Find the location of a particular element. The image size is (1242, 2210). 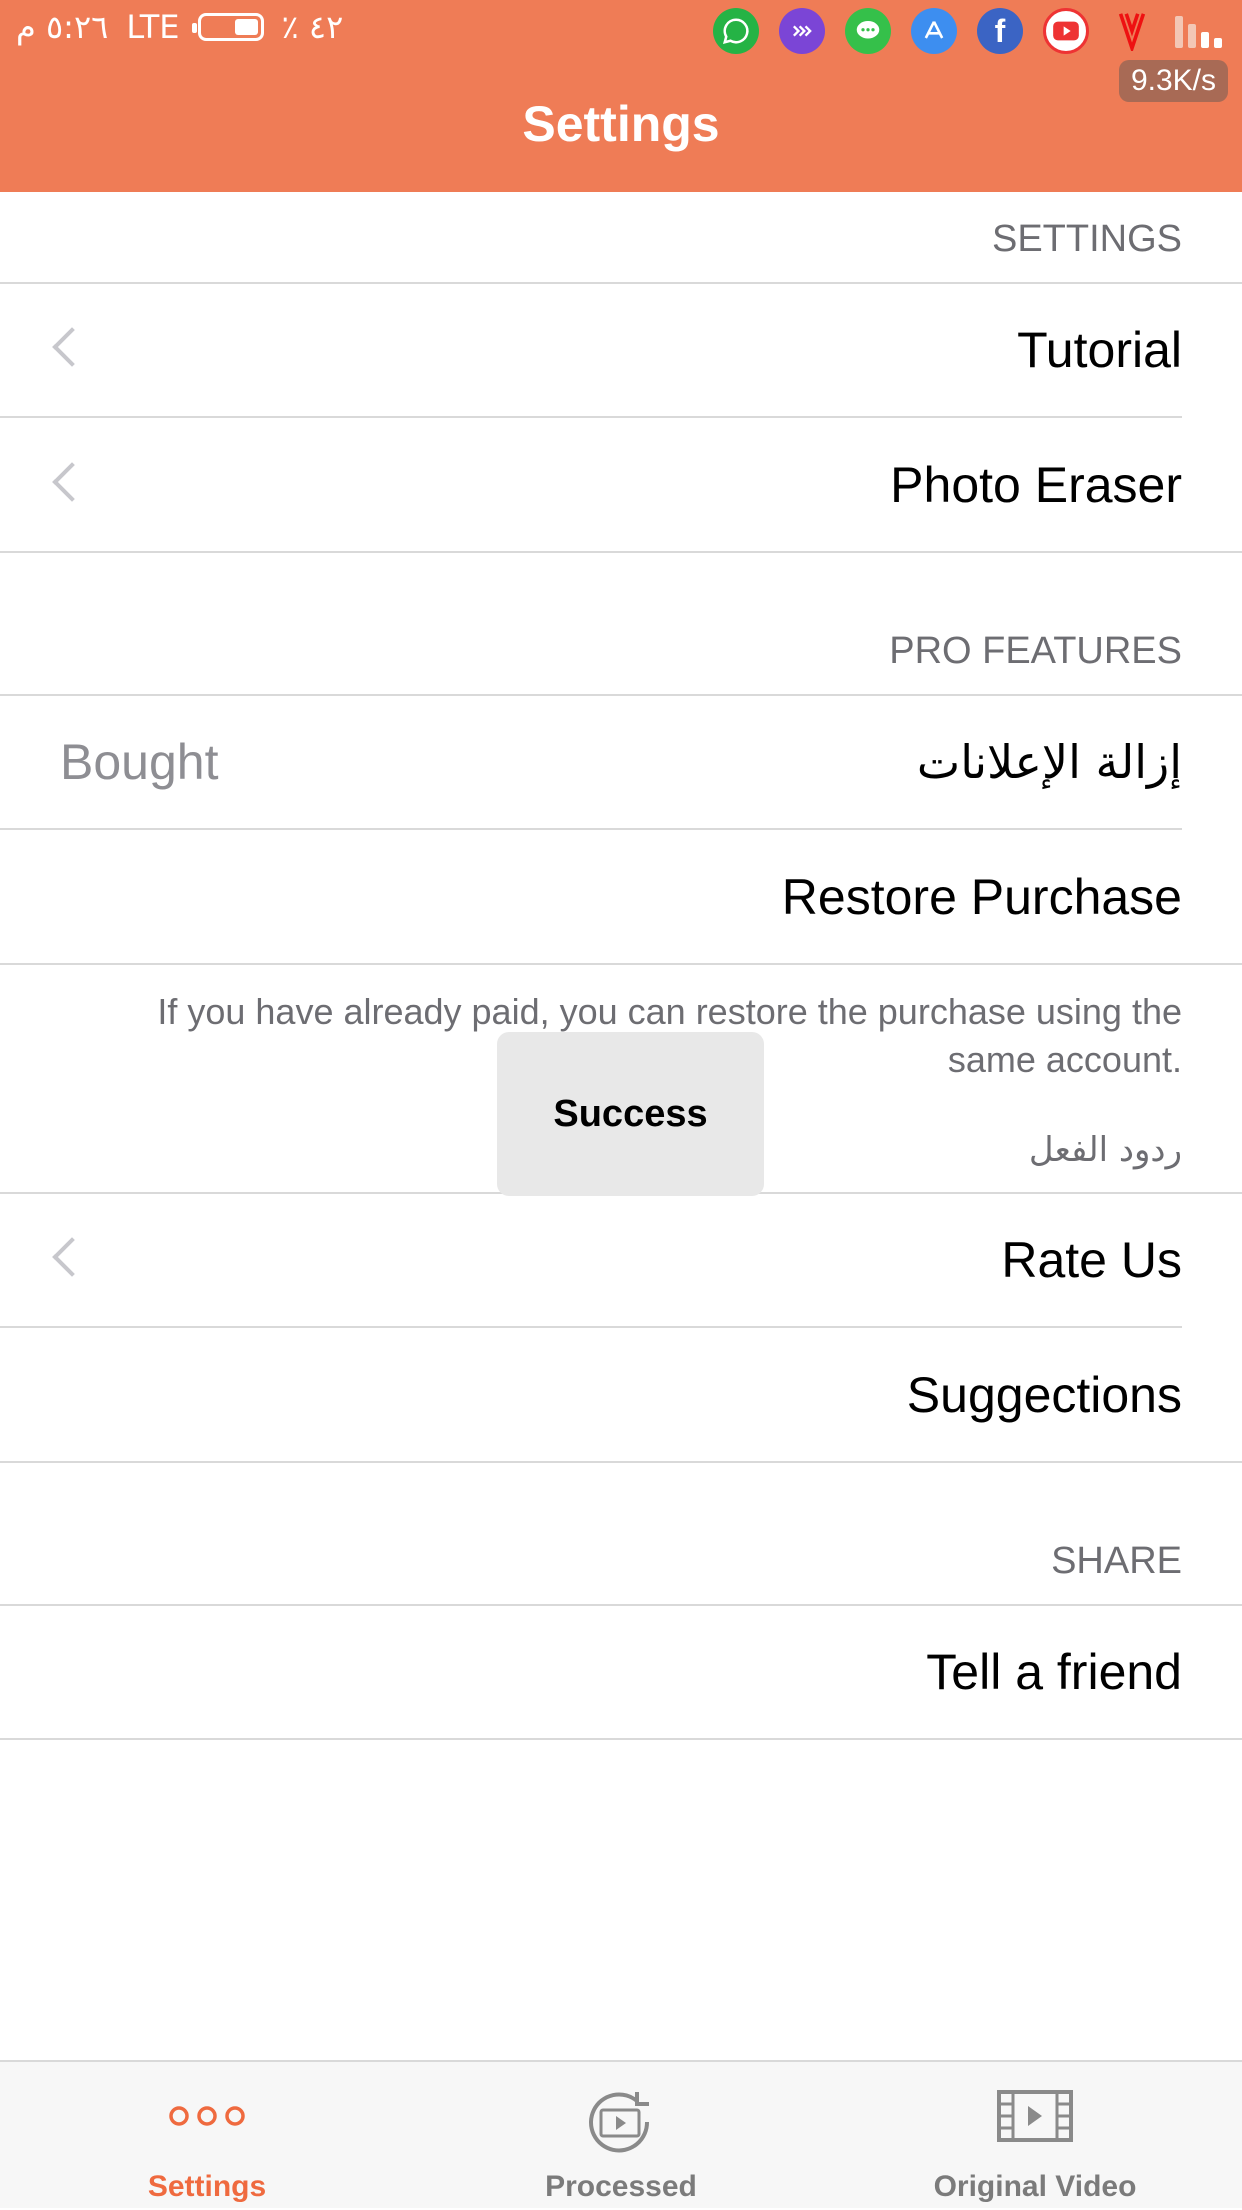

status-left: ٥:٢٦ م LTE ٪ ٤٢ is located at coordinates (179, 27).